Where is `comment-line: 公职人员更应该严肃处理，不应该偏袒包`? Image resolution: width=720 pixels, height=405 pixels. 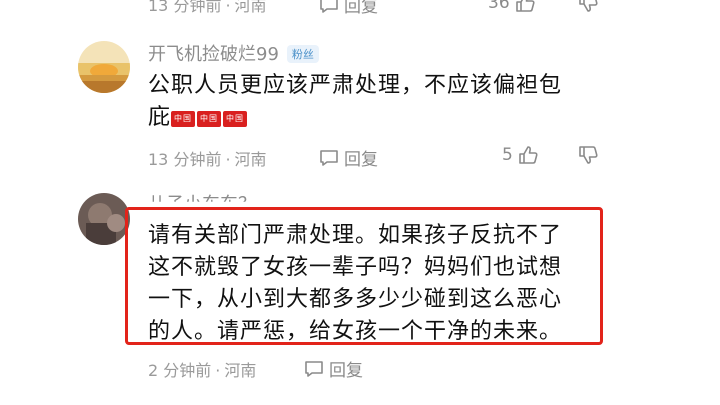 comment-line: 公职人员更应该严肃处理，不应该偏袒包 is located at coordinates (355, 85).